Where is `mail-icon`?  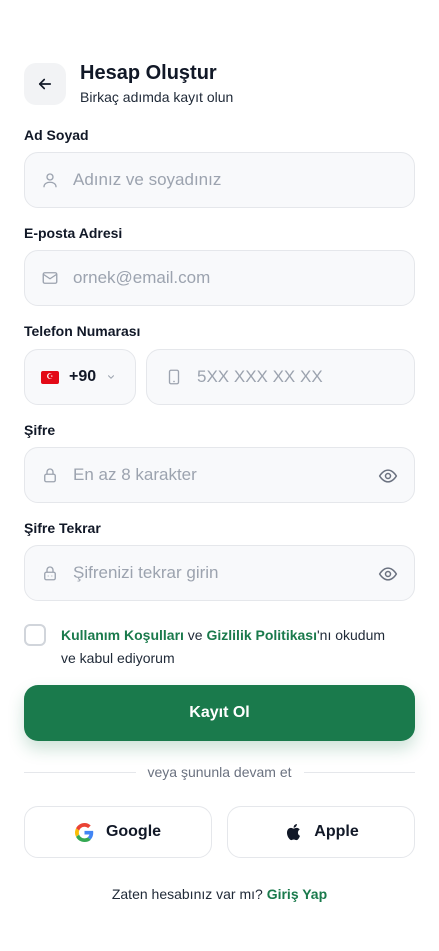 mail-icon is located at coordinates (50, 278).